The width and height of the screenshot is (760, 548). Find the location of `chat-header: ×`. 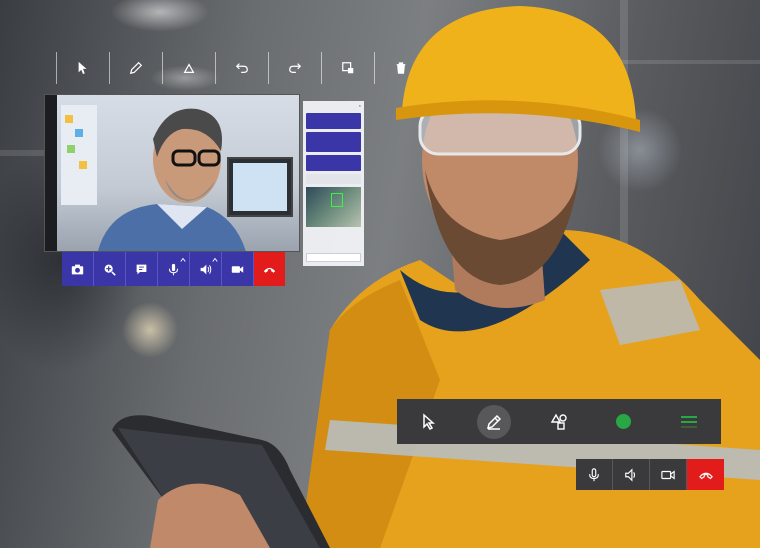

chat-header: × is located at coordinates (333, 105).